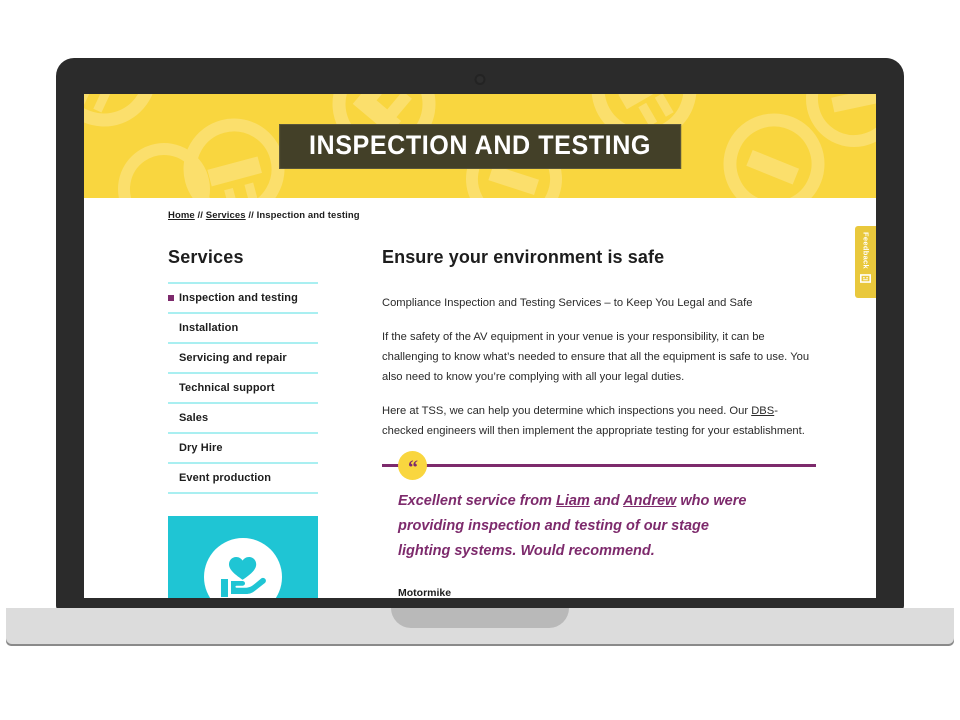 This screenshot has height=720, width=960. What do you see at coordinates (243, 447) in the screenshot?
I see `sidebar-item-dry-hire: Dry Hire` at bounding box center [243, 447].